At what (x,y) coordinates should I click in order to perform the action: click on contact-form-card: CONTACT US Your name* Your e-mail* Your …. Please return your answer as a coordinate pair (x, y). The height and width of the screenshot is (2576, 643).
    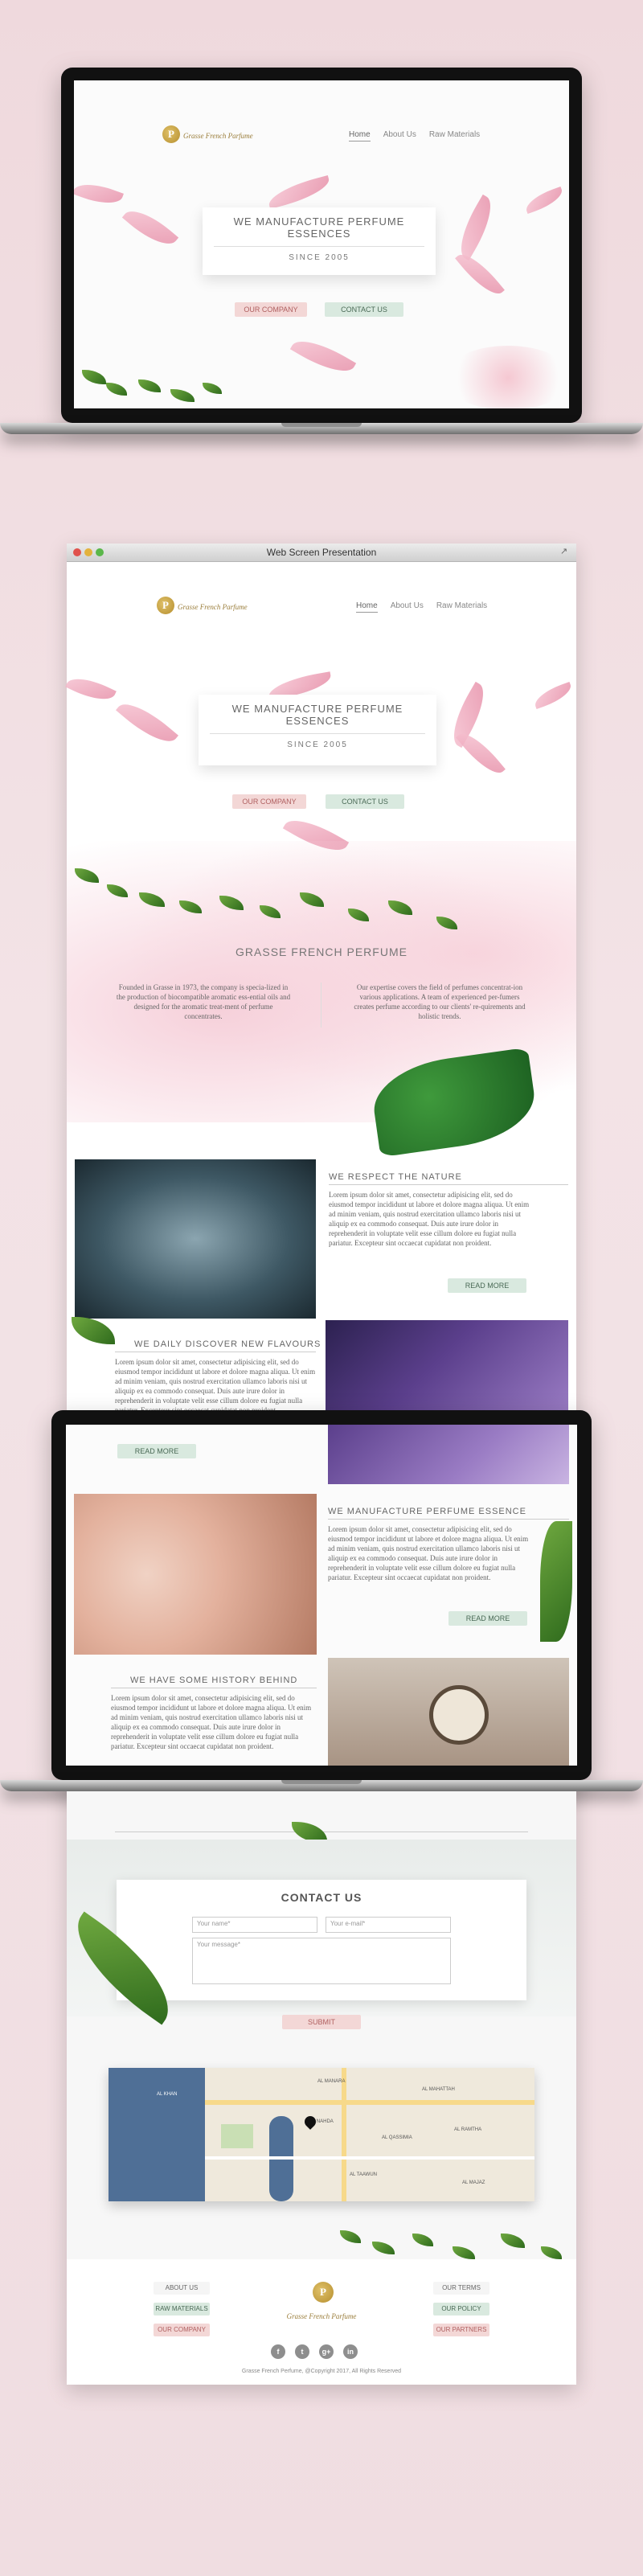
    Looking at the image, I should click on (321, 1940).